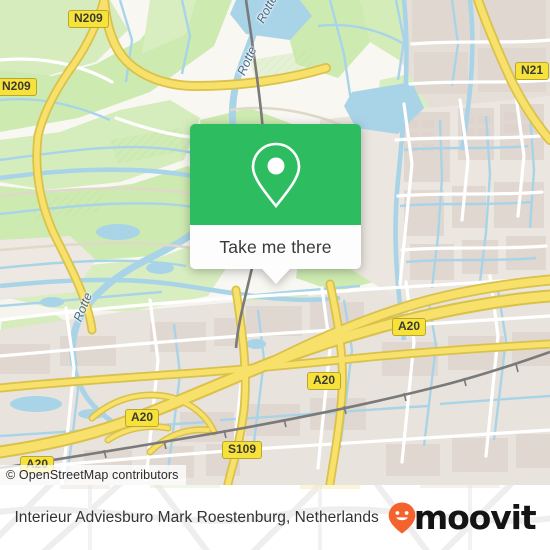 The image size is (550, 550). I want to click on callout-header, so click(275, 174).